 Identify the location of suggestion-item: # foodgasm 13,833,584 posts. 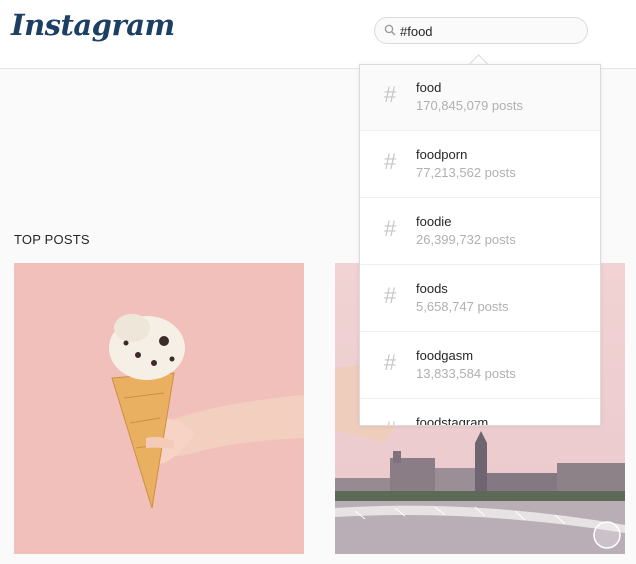
(480, 366).